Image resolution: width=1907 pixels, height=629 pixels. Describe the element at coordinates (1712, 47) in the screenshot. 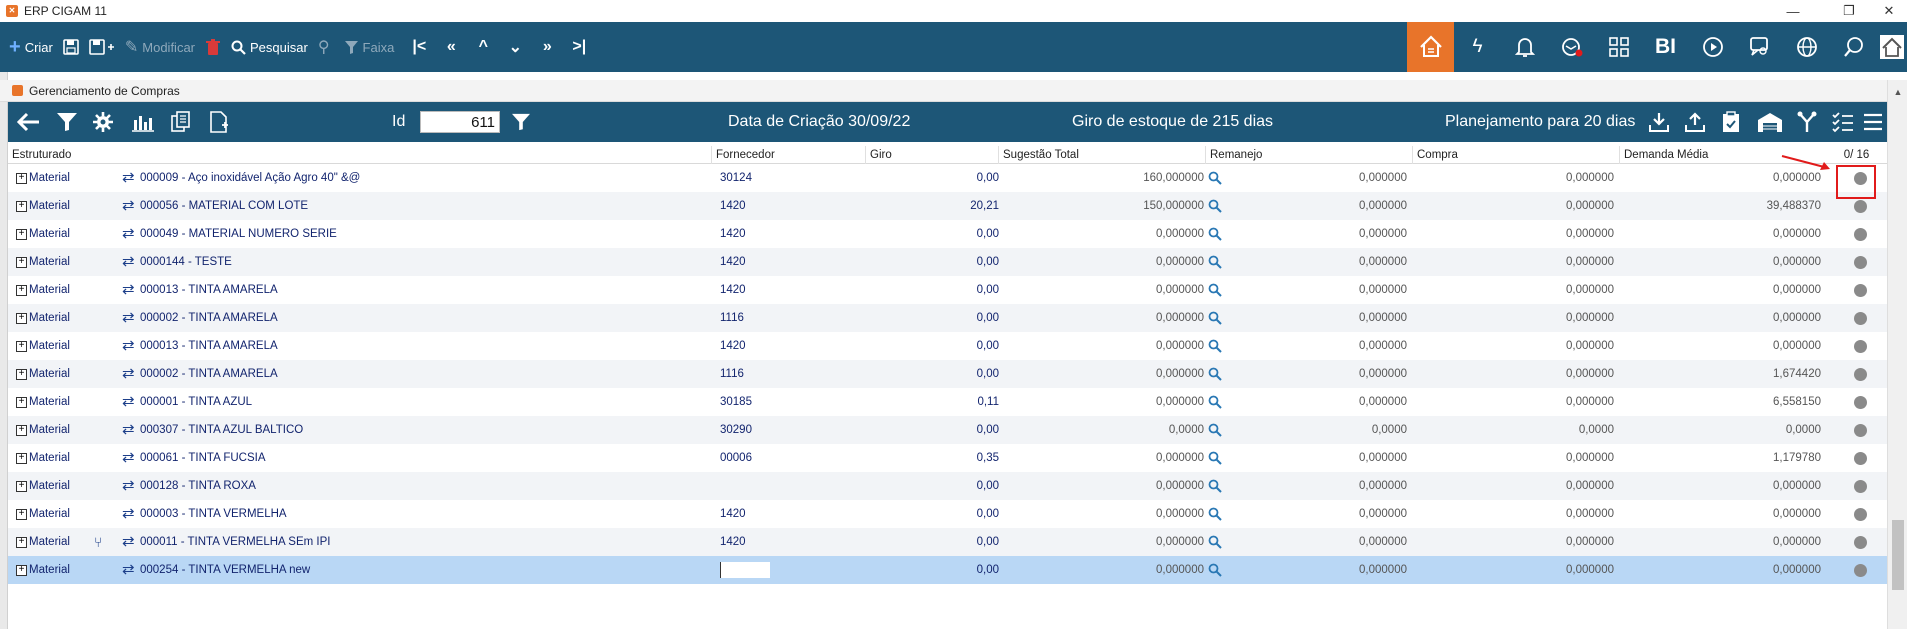

I see `play-icon` at that location.